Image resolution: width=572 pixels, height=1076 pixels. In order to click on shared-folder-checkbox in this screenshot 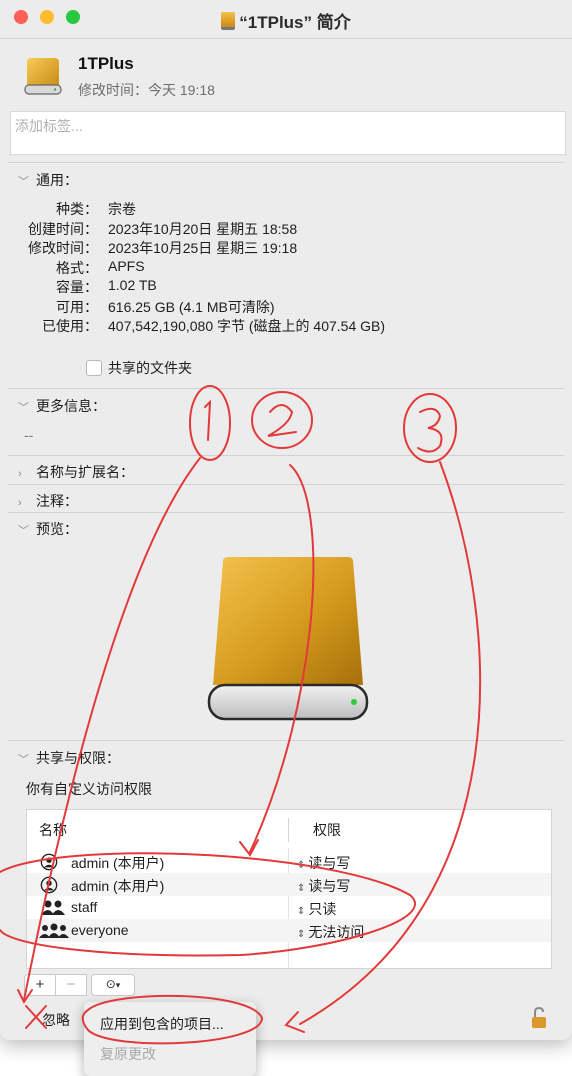, I will do `click(94, 368)`.